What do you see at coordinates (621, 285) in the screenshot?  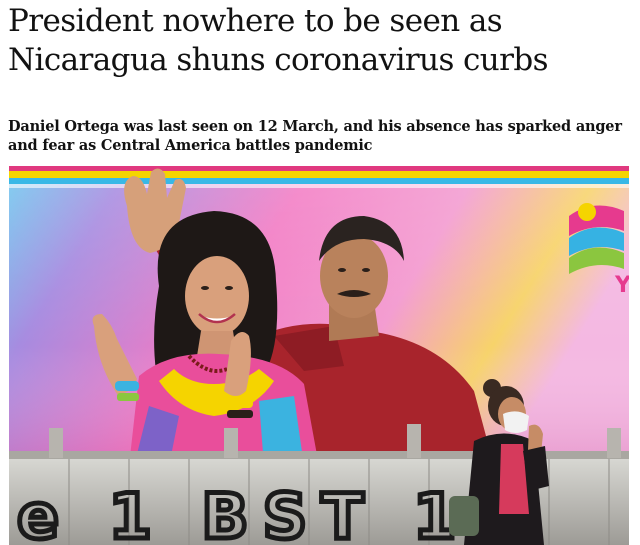 I see `billboard-logo-letter: Y` at bounding box center [621, 285].